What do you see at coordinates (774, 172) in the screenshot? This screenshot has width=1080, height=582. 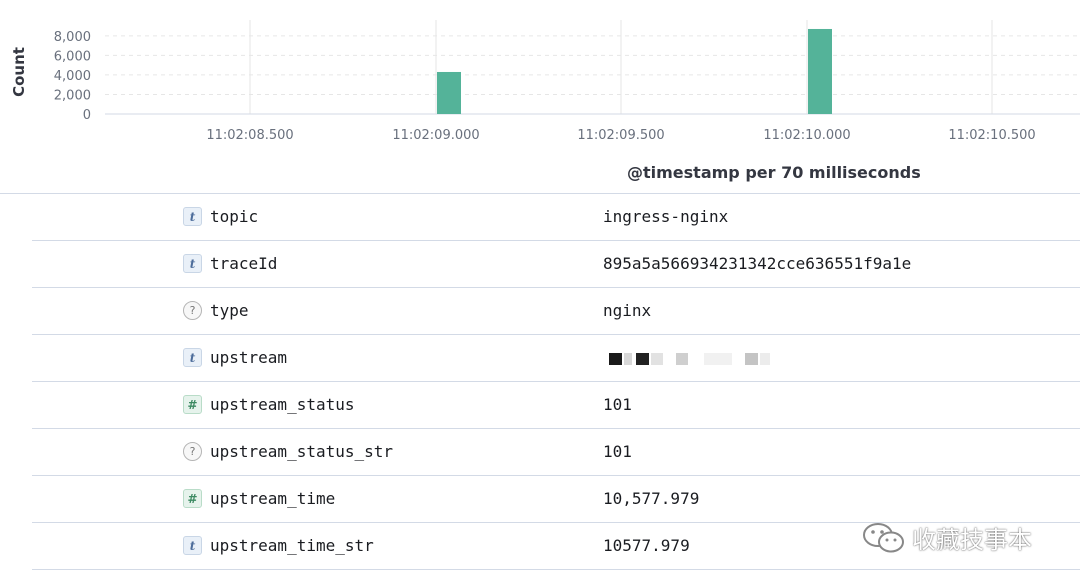 I see `x-axis-label: @timestamp per 70 milliseconds` at bounding box center [774, 172].